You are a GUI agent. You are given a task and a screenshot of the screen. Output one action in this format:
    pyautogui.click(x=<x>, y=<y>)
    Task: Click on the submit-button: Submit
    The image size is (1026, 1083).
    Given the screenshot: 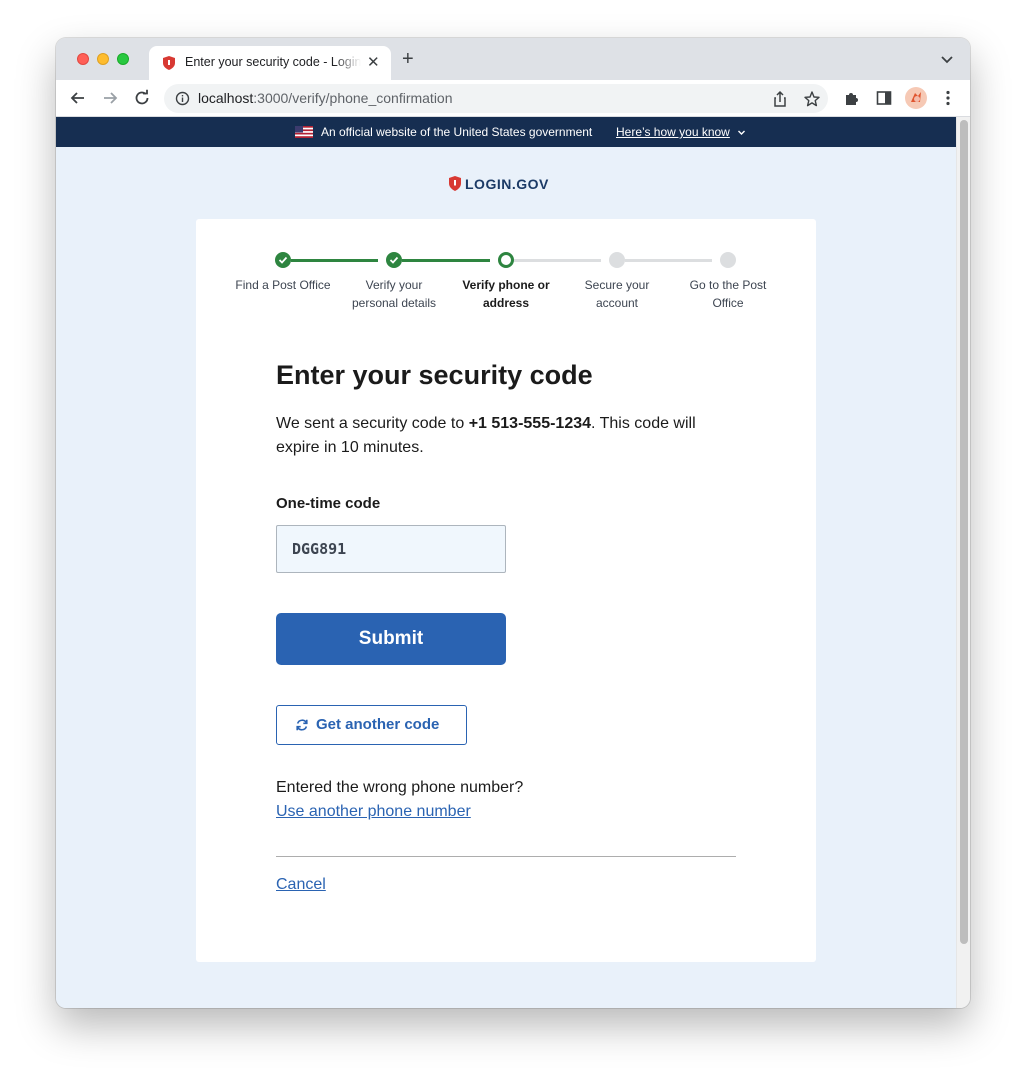 What is the action you would take?
    pyautogui.click(x=391, y=639)
    